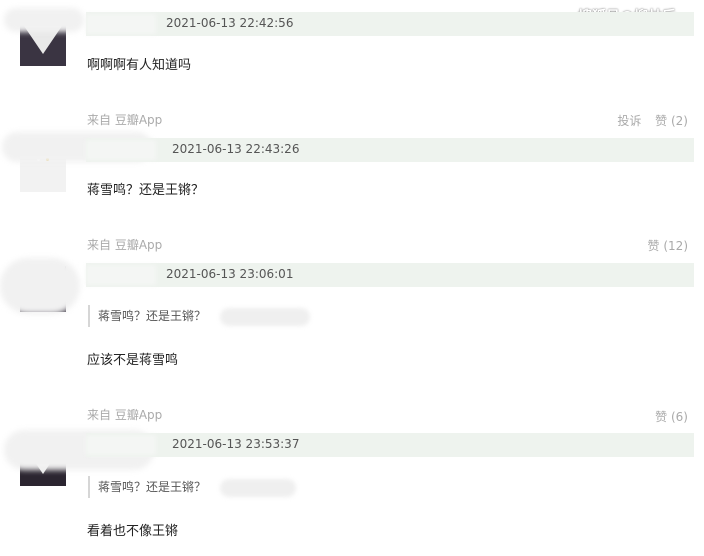  Describe the element at coordinates (230, 23) in the screenshot. I see `comment-time: 2021-06-13 22:42:56` at that location.